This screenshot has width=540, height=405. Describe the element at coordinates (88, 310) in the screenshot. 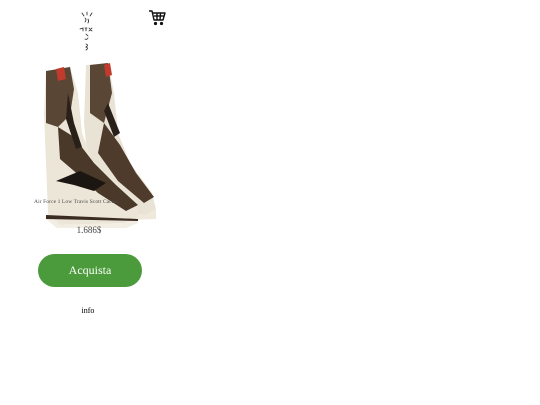

I see `info-link: info` at that location.